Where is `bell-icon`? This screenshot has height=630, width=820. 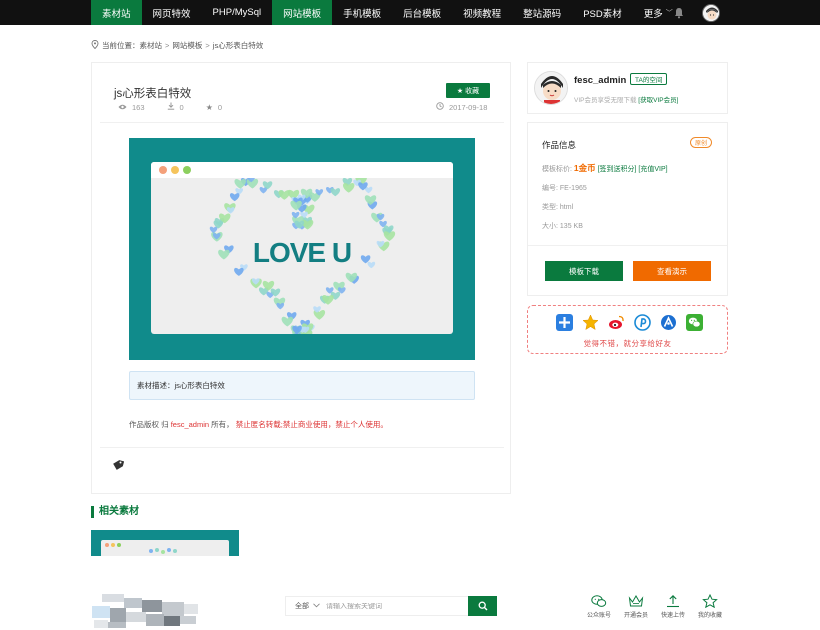
bell-icon is located at coordinates (679, 13).